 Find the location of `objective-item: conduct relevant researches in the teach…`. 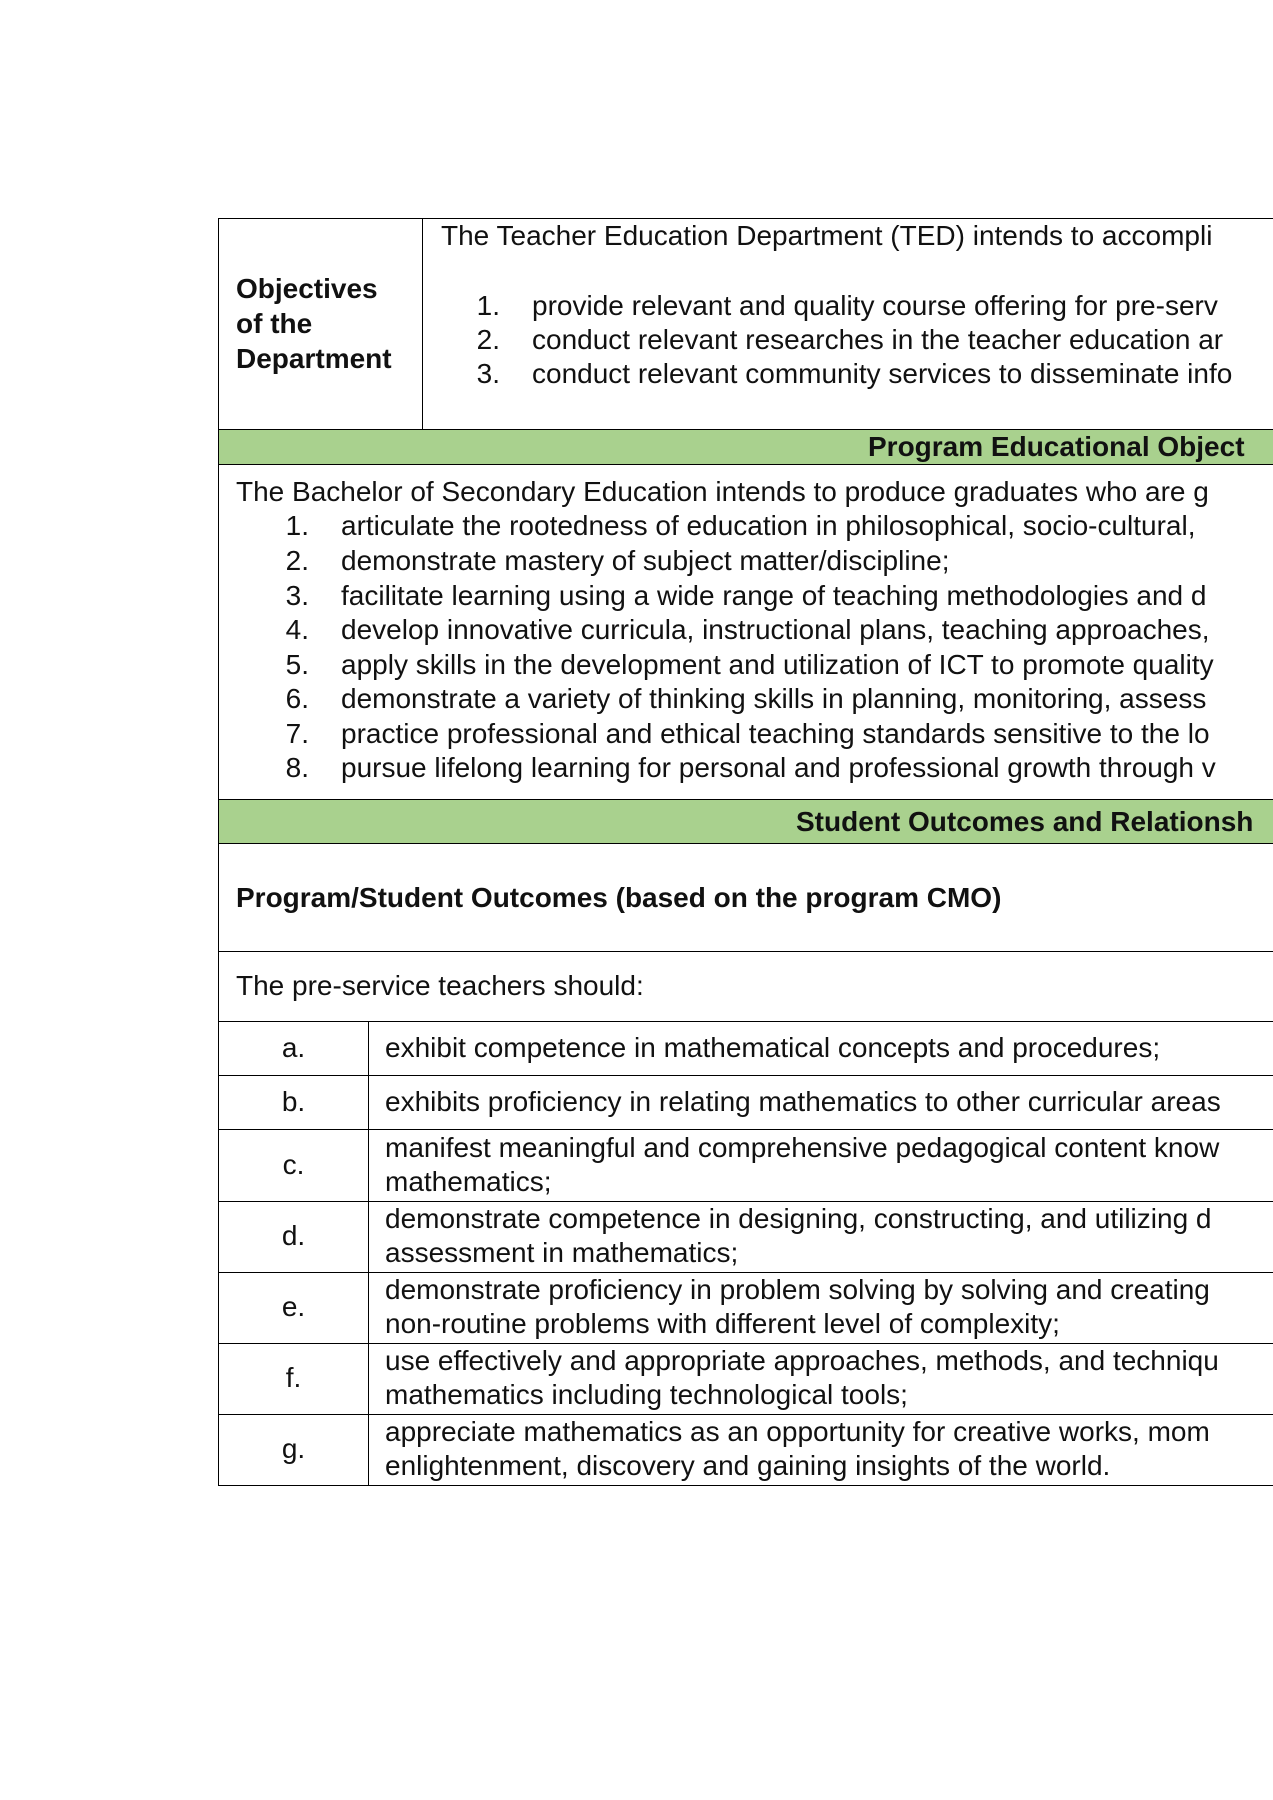

objective-item: conduct relevant researches in the teach… is located at coordinates (878, 339).